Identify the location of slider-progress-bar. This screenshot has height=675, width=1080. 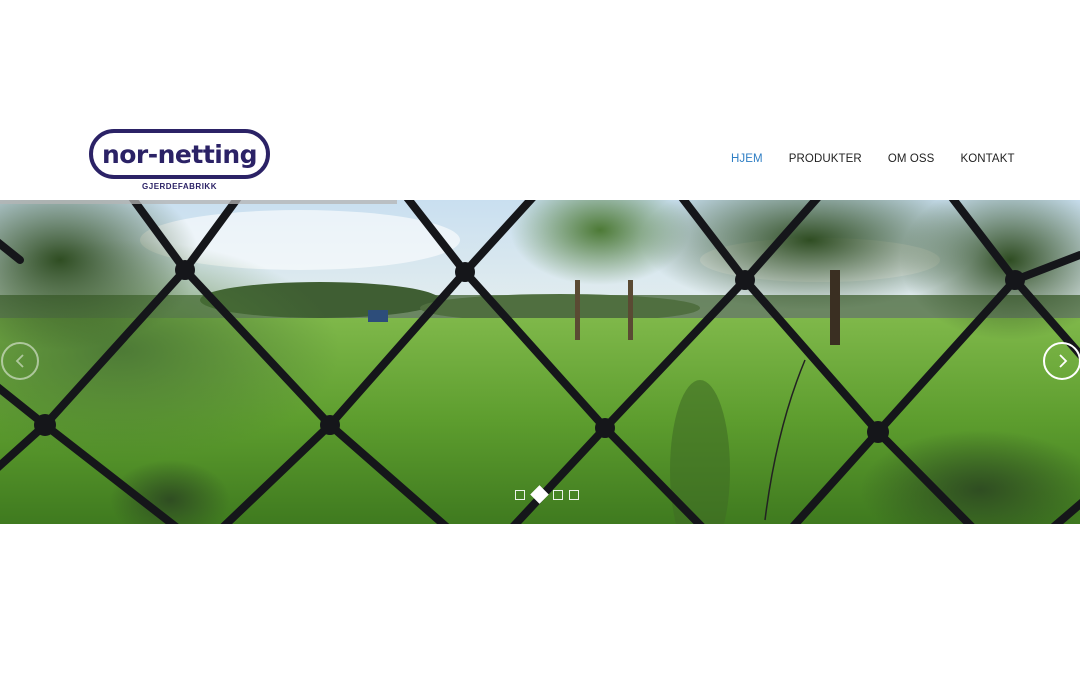
(198, 202).